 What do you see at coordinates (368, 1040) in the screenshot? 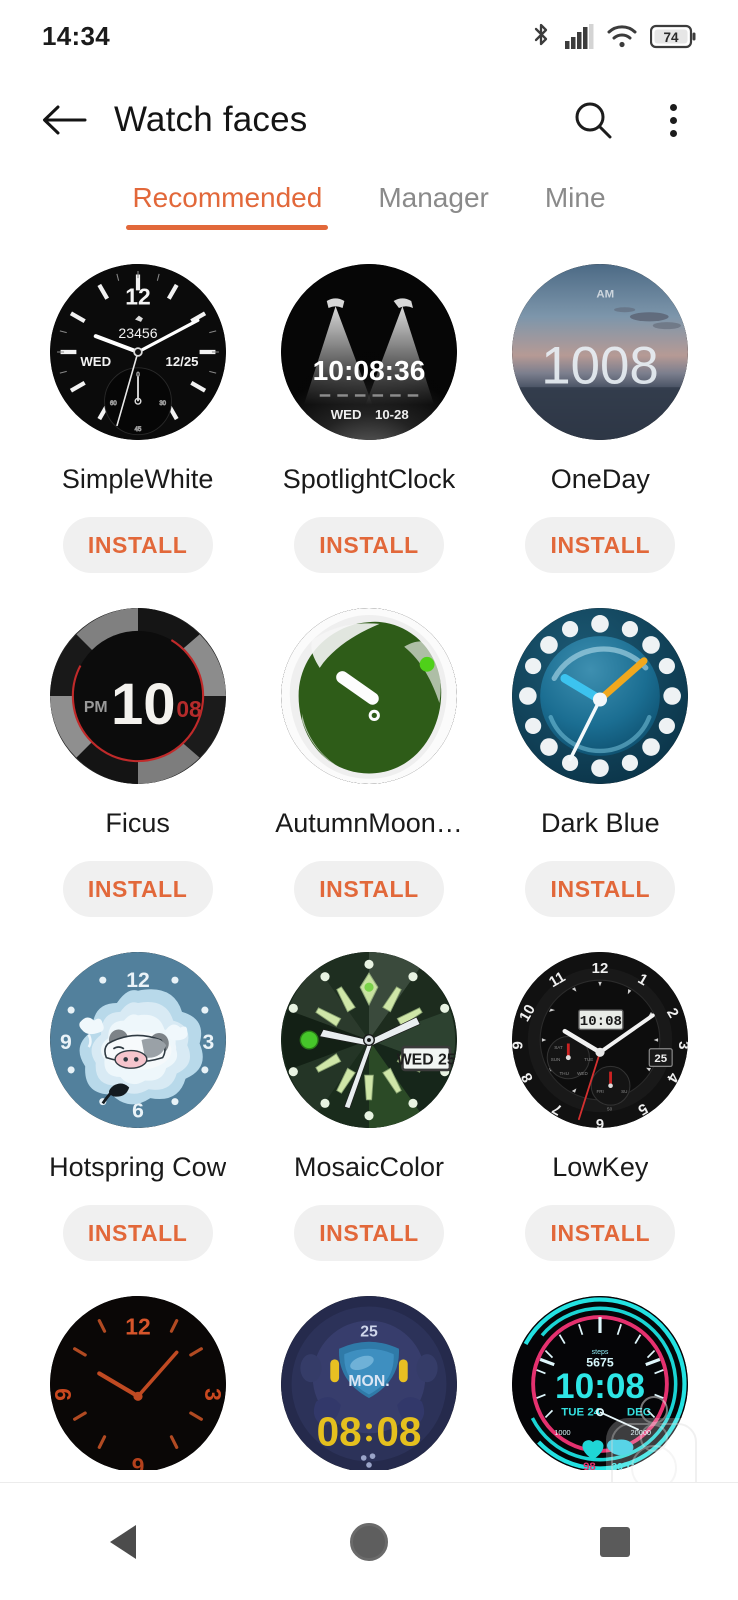
I see `watch-face-preview: WED 25` at bounding box center [368, 1040].